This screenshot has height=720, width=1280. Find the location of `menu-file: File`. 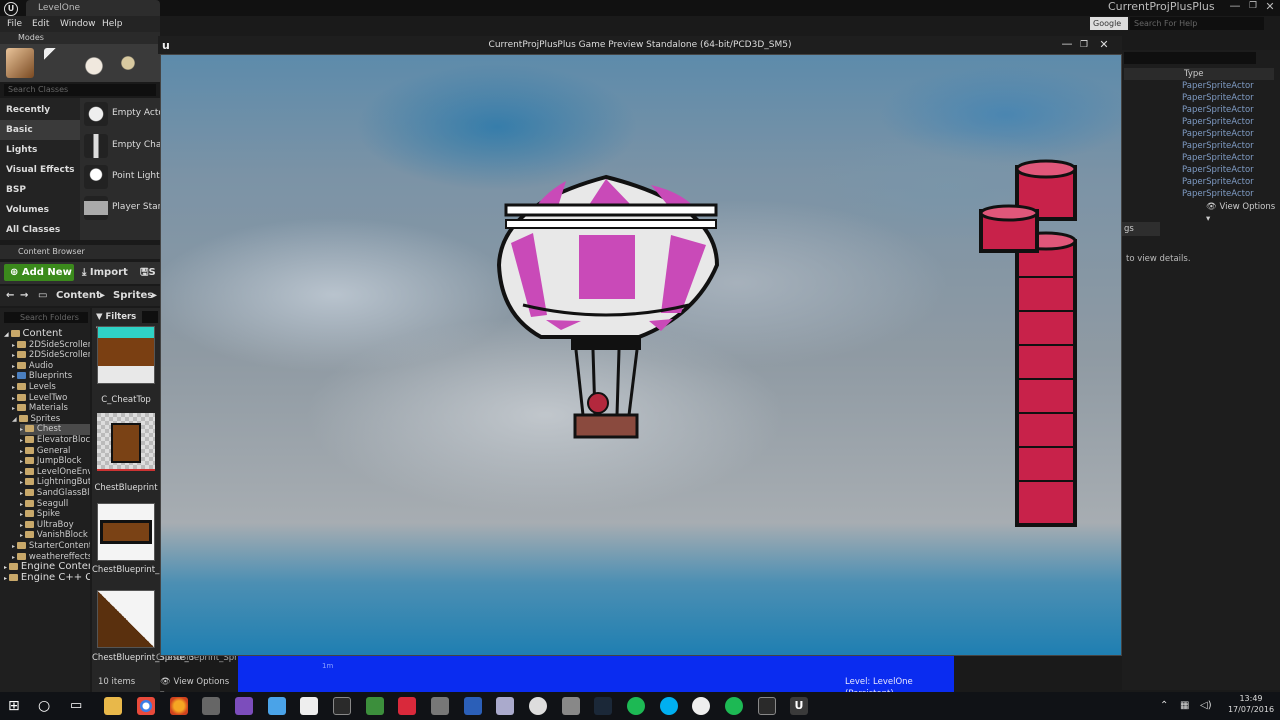

menu-file: File is located at coordinates (14, 24).